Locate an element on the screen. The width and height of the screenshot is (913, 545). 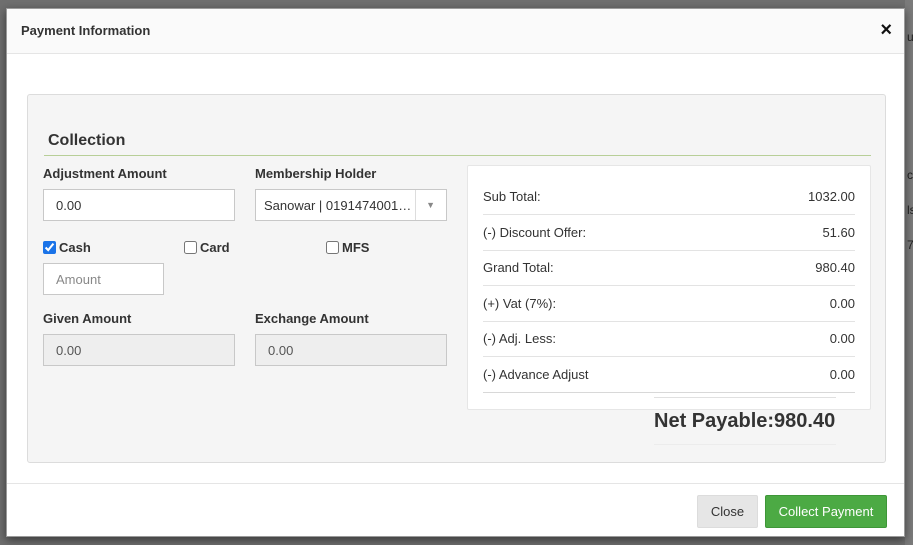
membership-holder-select: Sanowar | 01914740013... ▼ is located at coordinates (351, 205).